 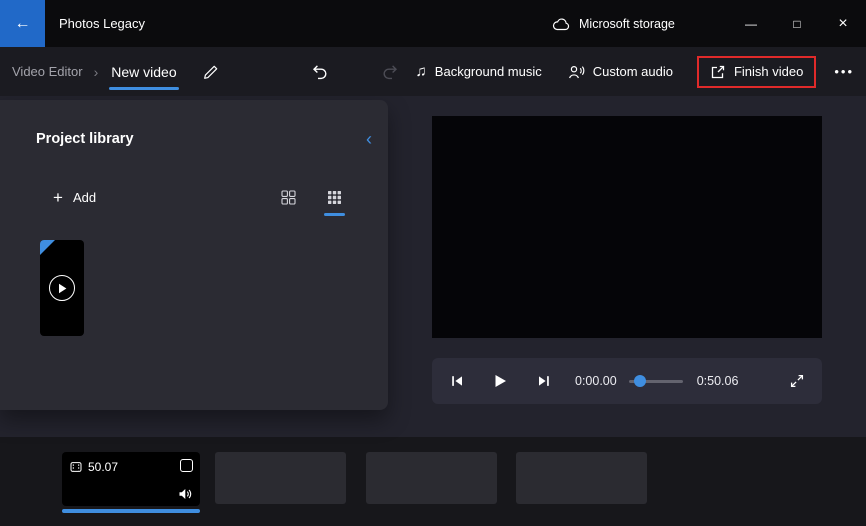 I want to click on minimize-button: —, so click(x=751, y=23).